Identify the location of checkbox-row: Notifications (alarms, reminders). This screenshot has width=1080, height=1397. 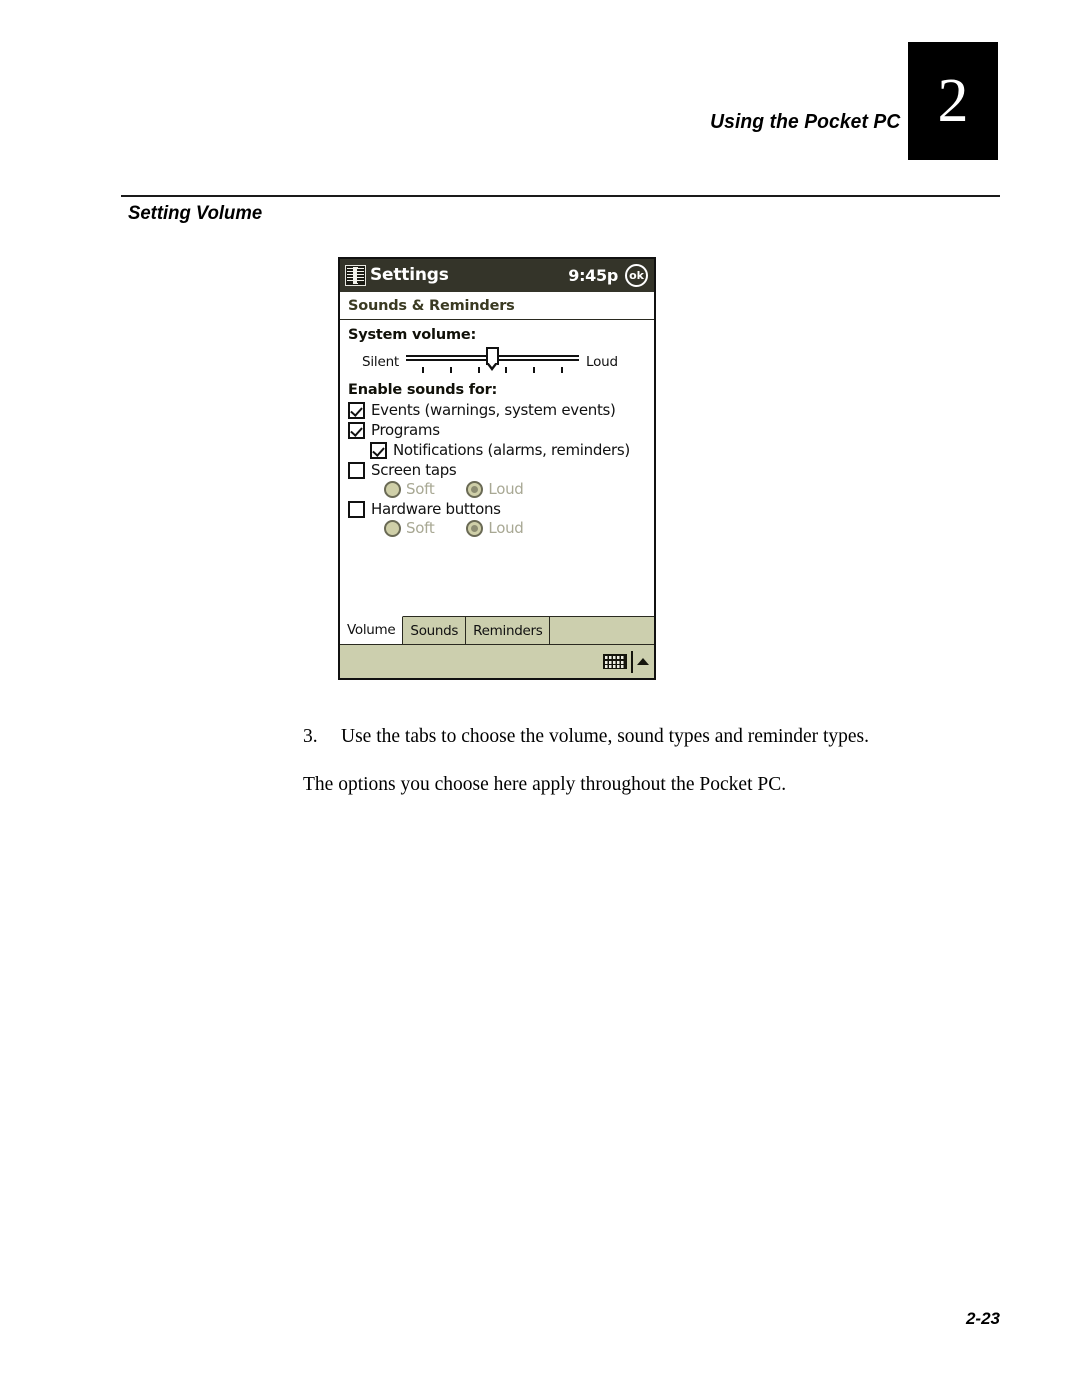
(508, 450).